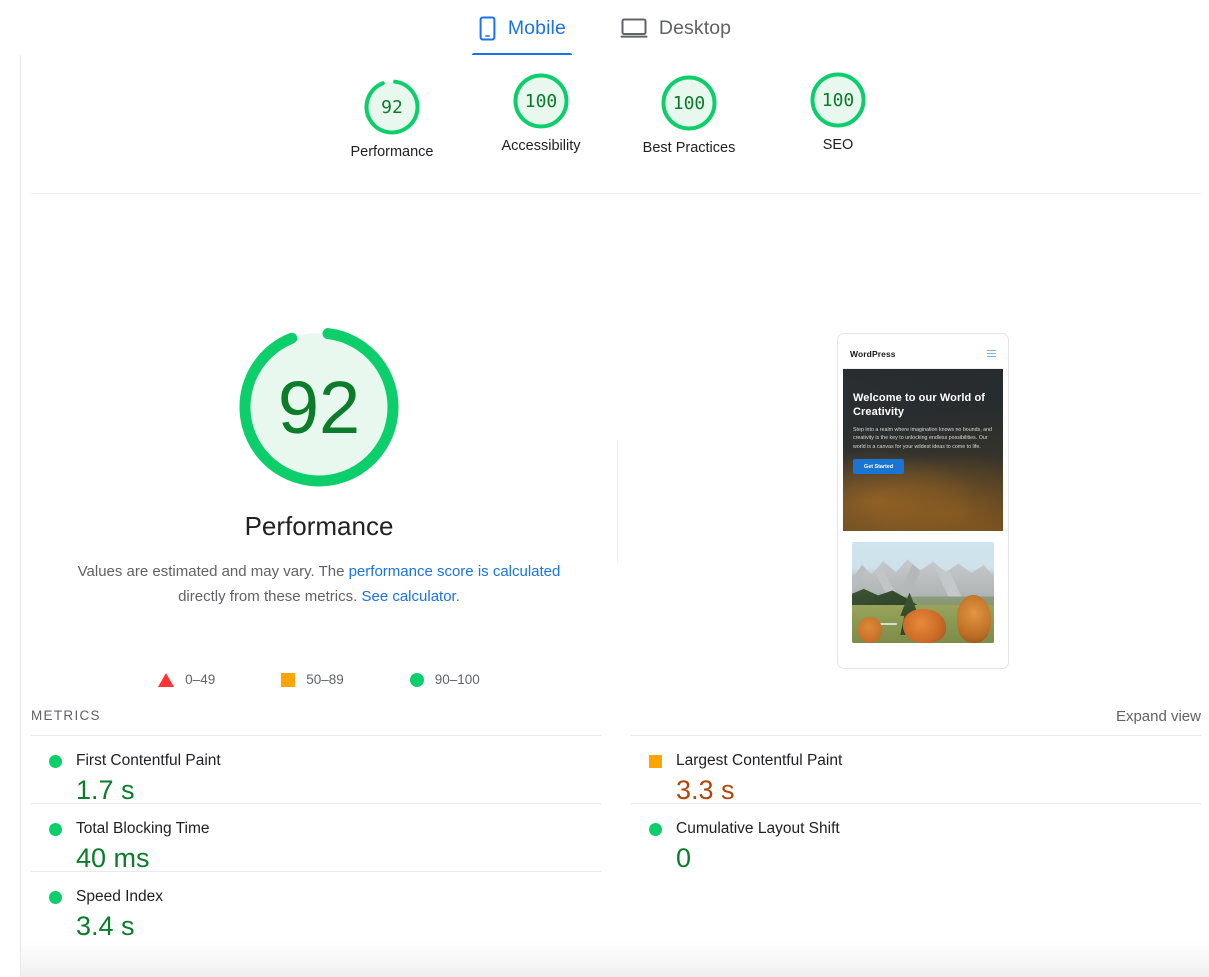 The height and width of the screenshot is (977, 1209). What do you see at coordinates (689, 148) in the screenshot?
I see `category-label-best-practices: Best Practices` at bounding box center [689, 148].